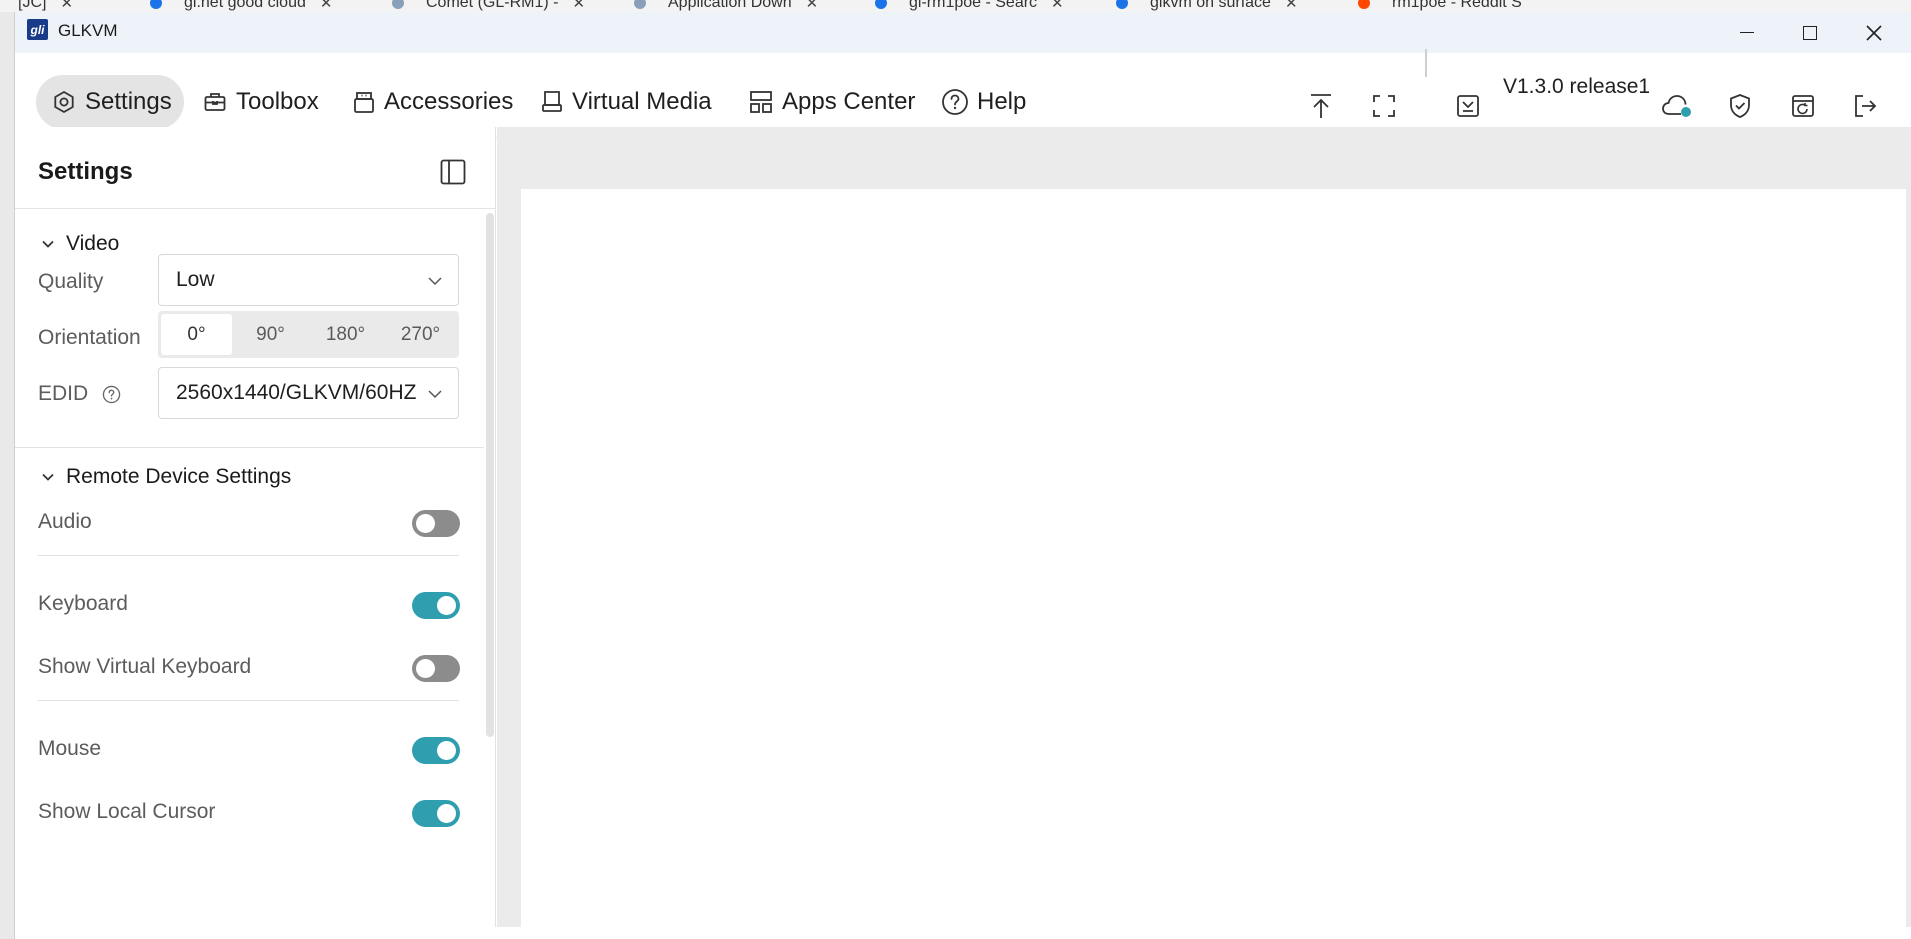 The height and width of the screenshot is (939, 1911). What do you see at coordinates (345, 334) in the screenshot?
I see `orientation-180: 180°` at bounding box center [345, 334].